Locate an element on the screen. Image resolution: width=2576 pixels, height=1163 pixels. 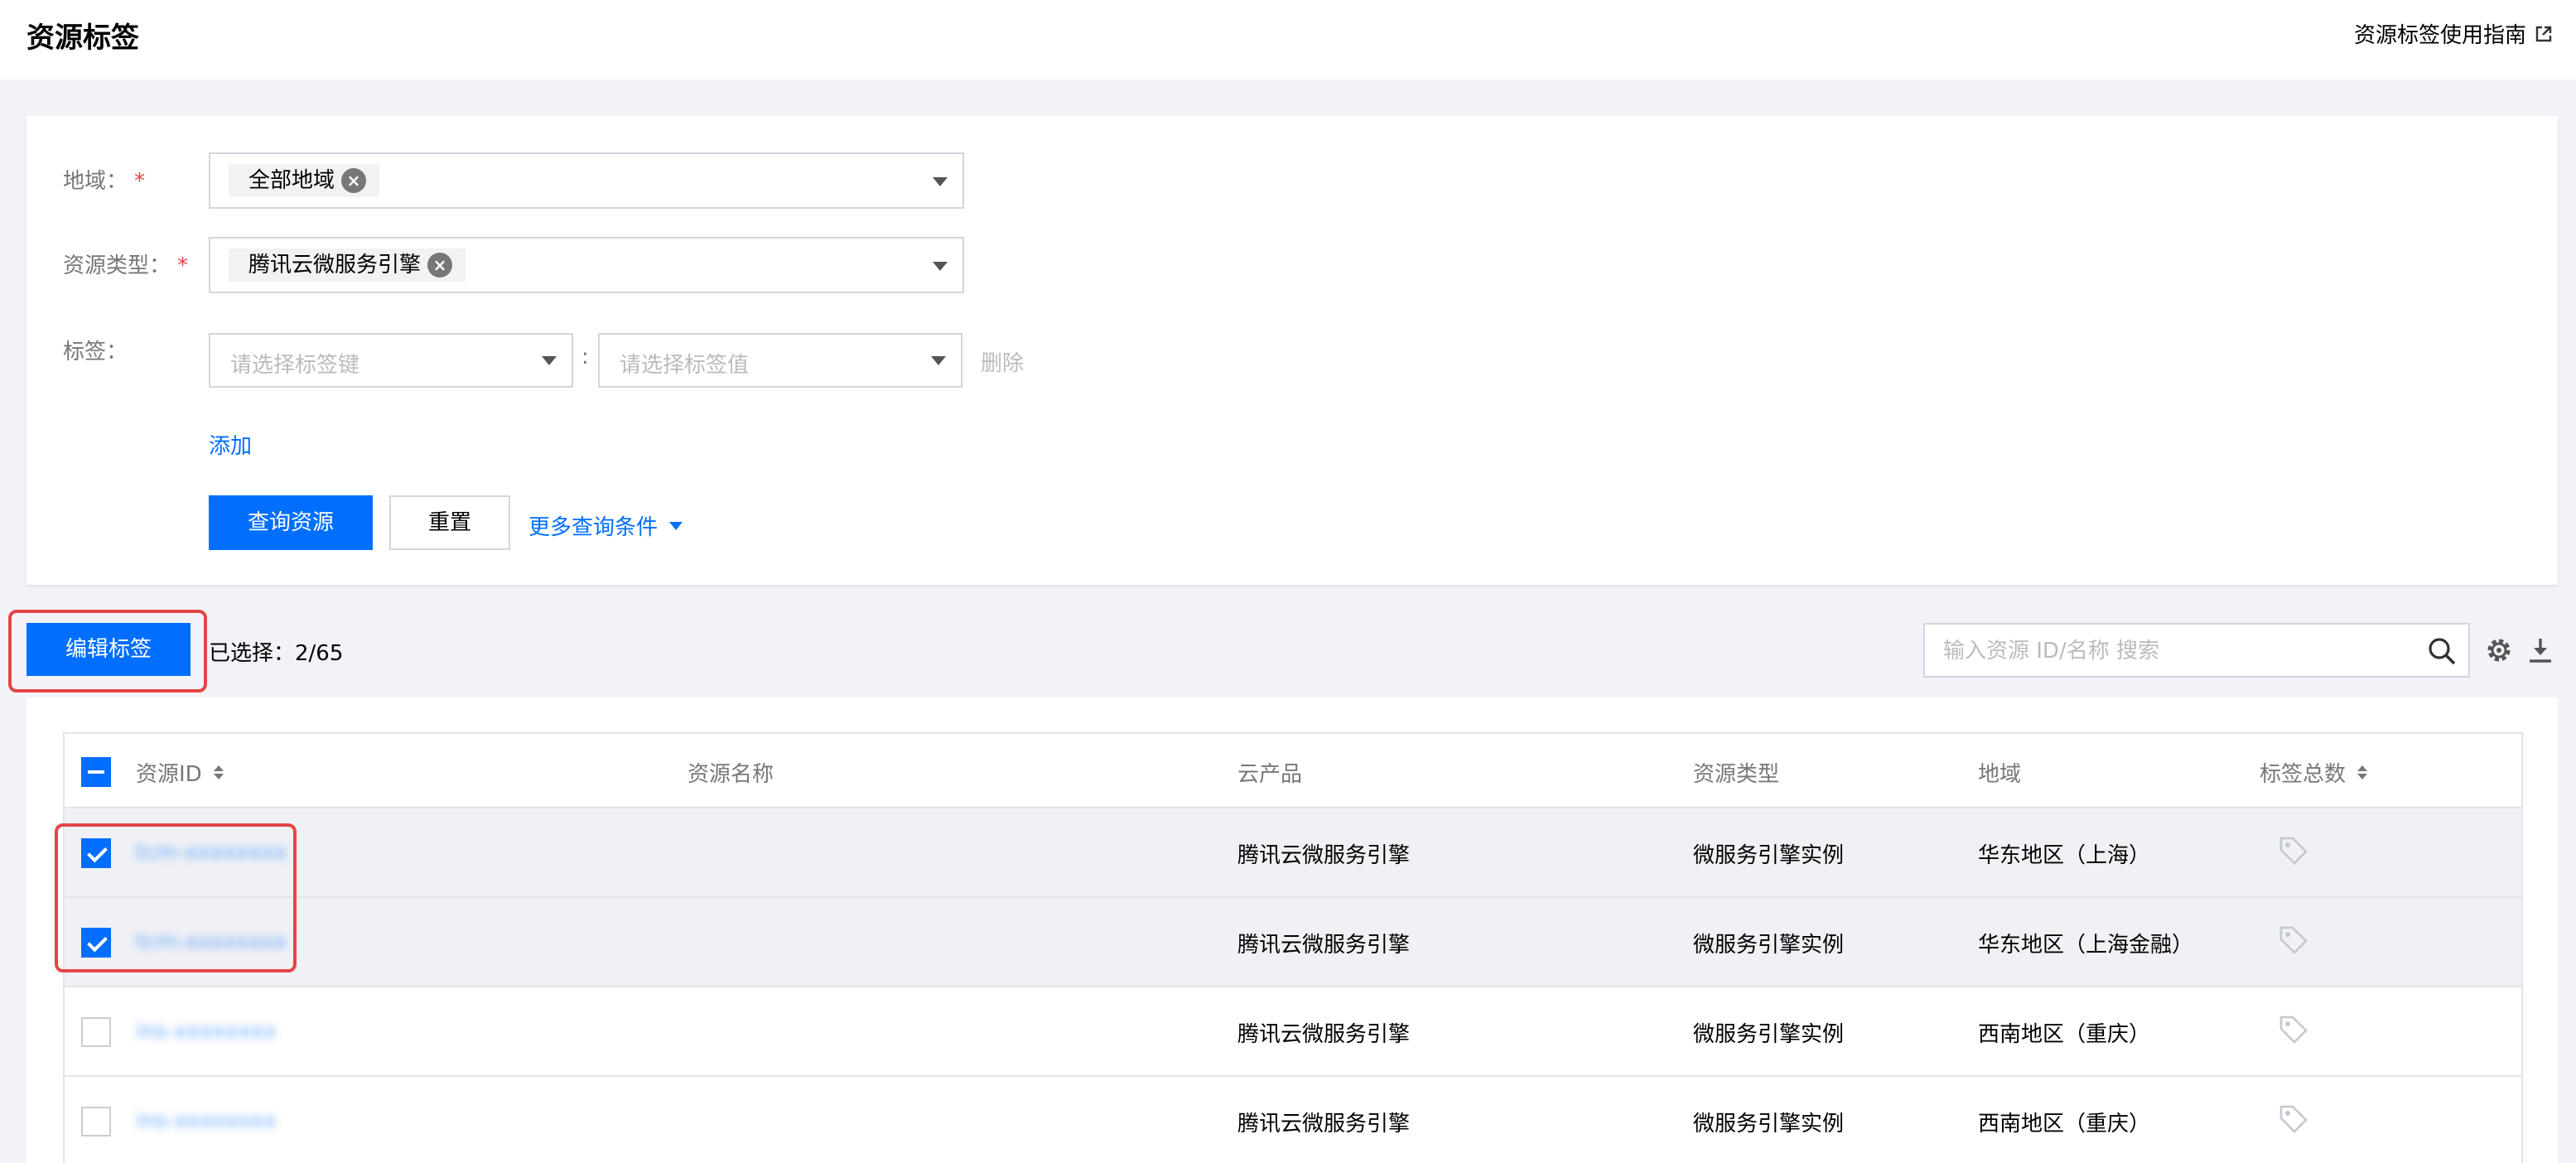
resource-type-select: 腾讯云微服务引擎 × is located at coordinates (586, 265).